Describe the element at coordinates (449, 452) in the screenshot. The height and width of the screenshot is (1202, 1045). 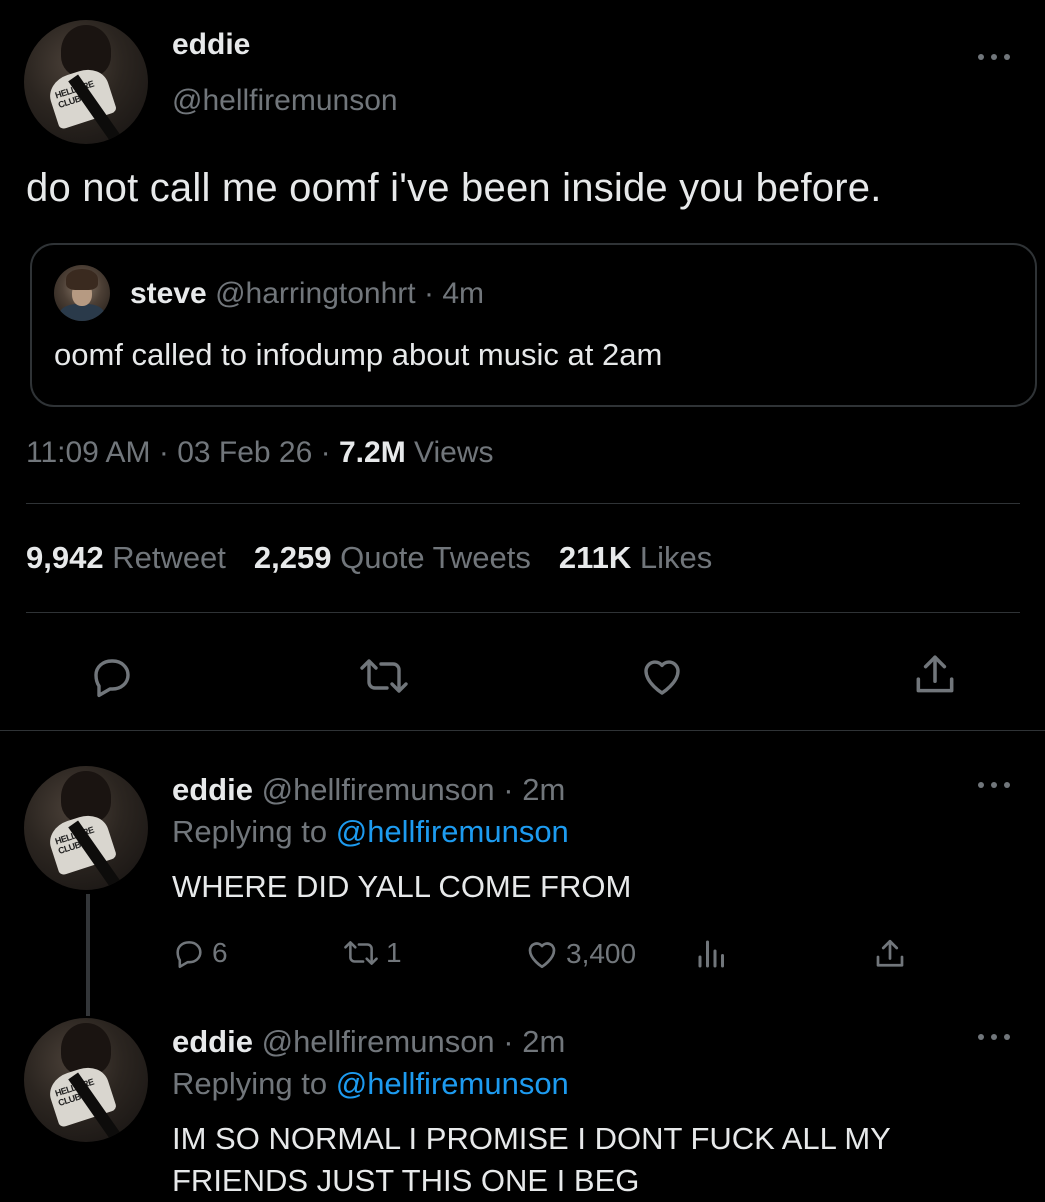
I see `views-label: Views` at that location.